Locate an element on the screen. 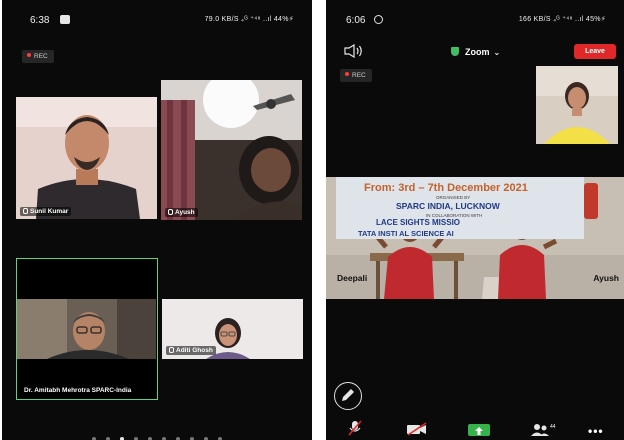  banner-date: From: 3rd – 7th December 2021 is located at coordinates (446, 188).